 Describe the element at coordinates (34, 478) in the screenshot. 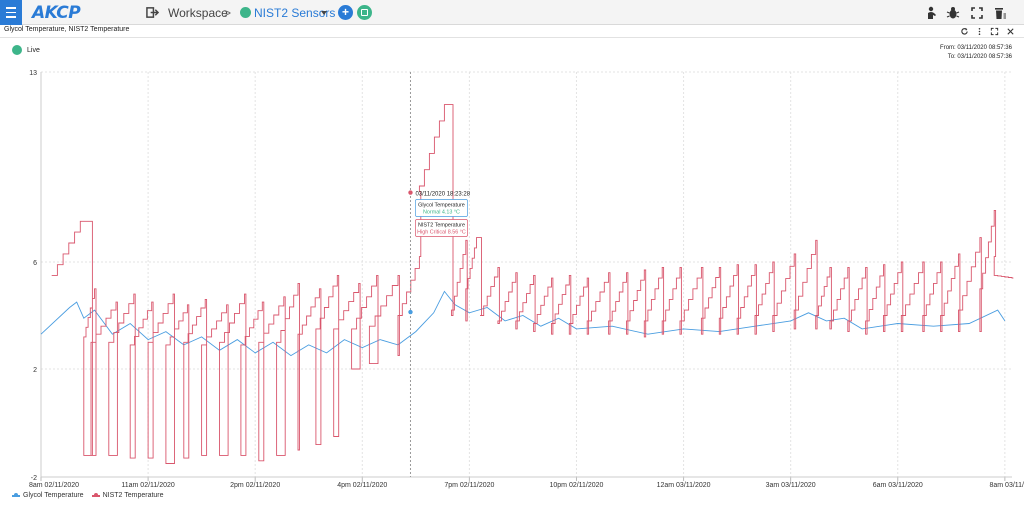

I see `y-tick-label: -2` at that location.